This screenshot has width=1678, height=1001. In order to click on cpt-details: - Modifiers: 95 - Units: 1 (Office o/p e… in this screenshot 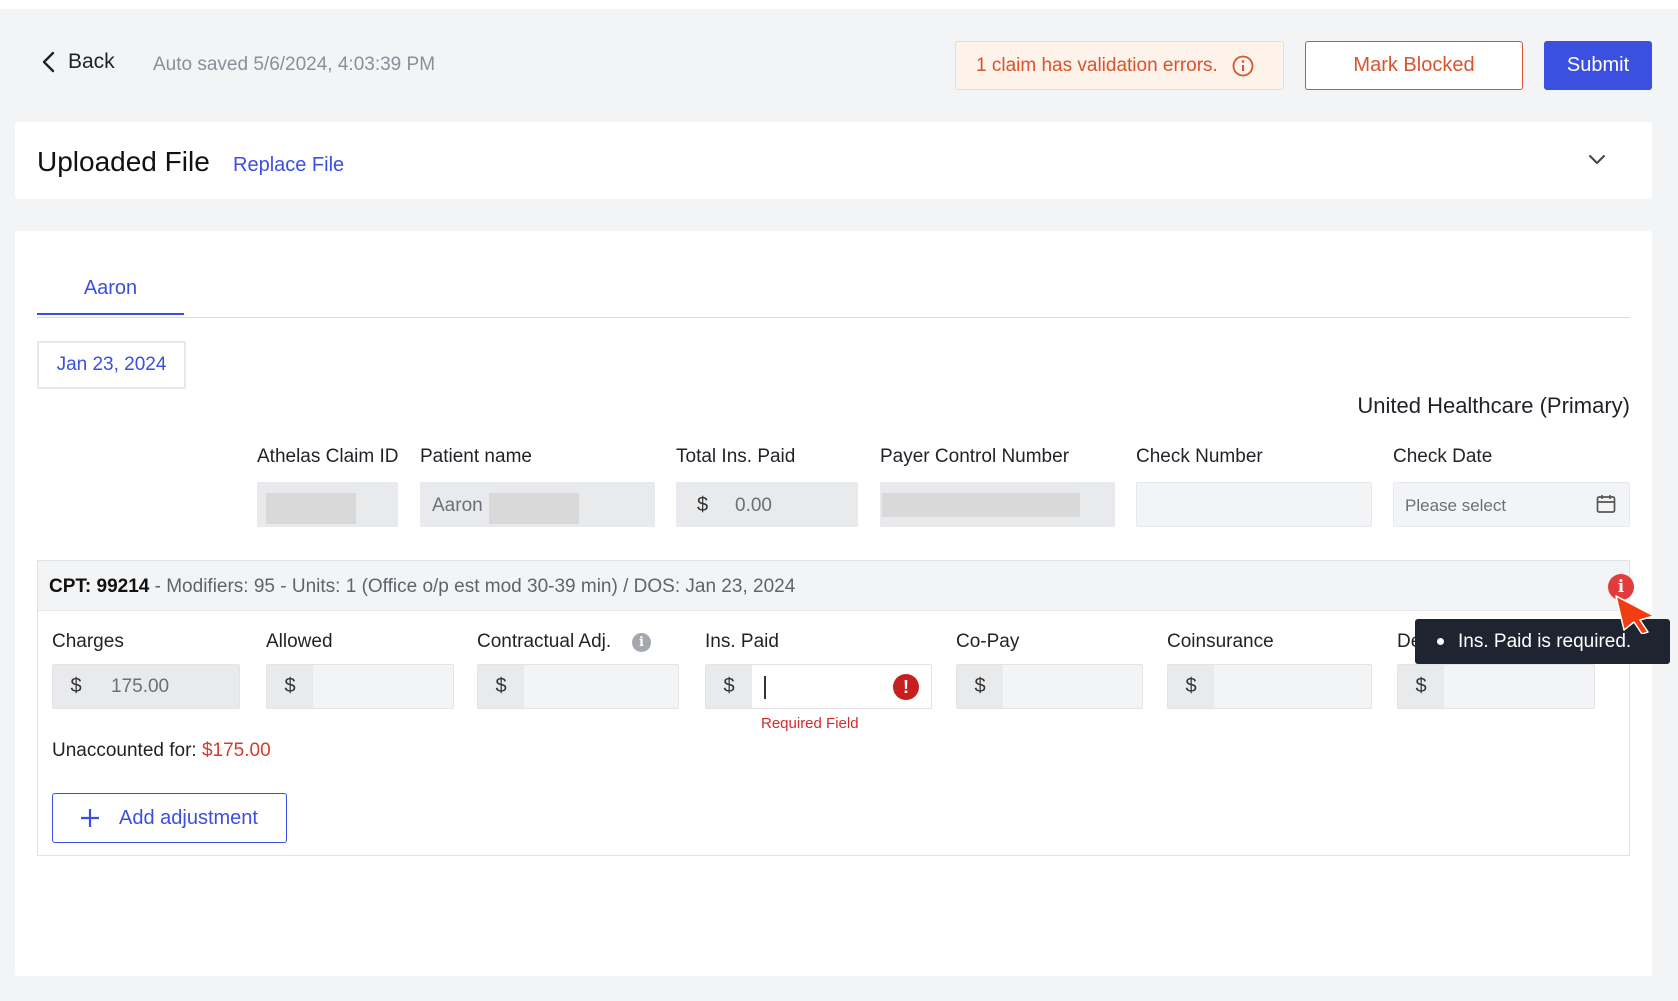, I will do `click(472, 586)`.